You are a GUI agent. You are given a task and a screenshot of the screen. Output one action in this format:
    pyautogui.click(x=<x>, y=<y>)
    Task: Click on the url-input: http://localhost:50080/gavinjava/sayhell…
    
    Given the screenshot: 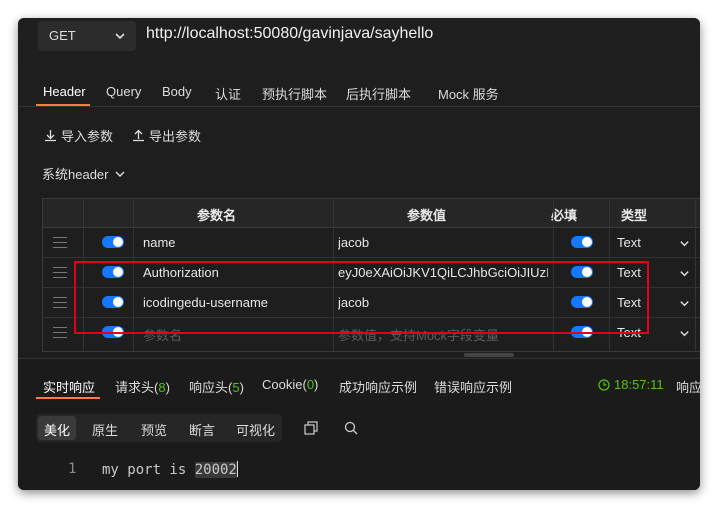 What is the action you would take?
    pyautogui.click(x=289, y=34)
    